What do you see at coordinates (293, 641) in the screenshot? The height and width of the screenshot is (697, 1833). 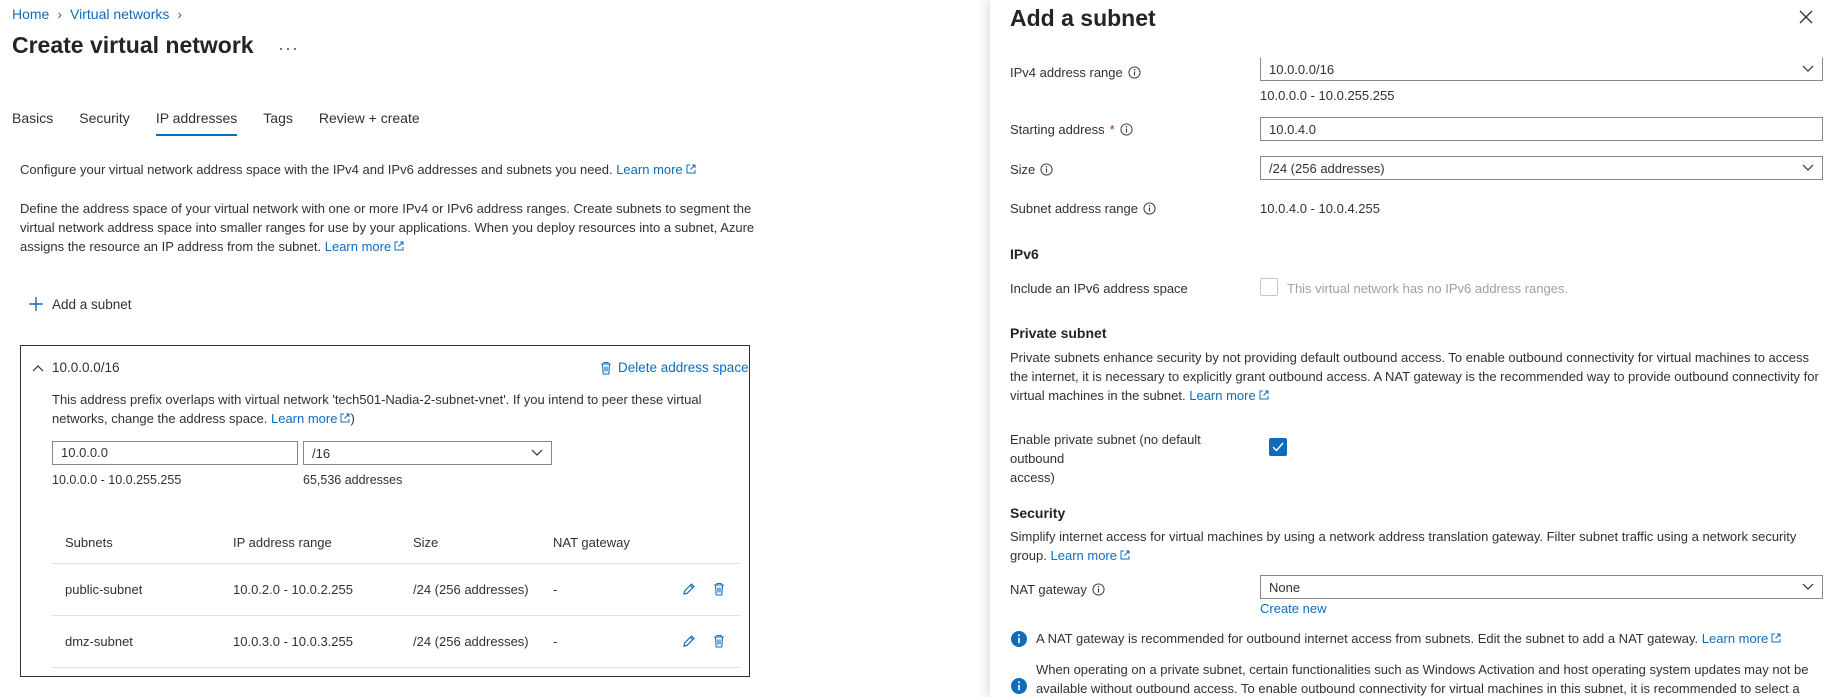 I see `subnet-range: 10.0.3.0 - 10.0.3.255` at bounding box center [293, 641].